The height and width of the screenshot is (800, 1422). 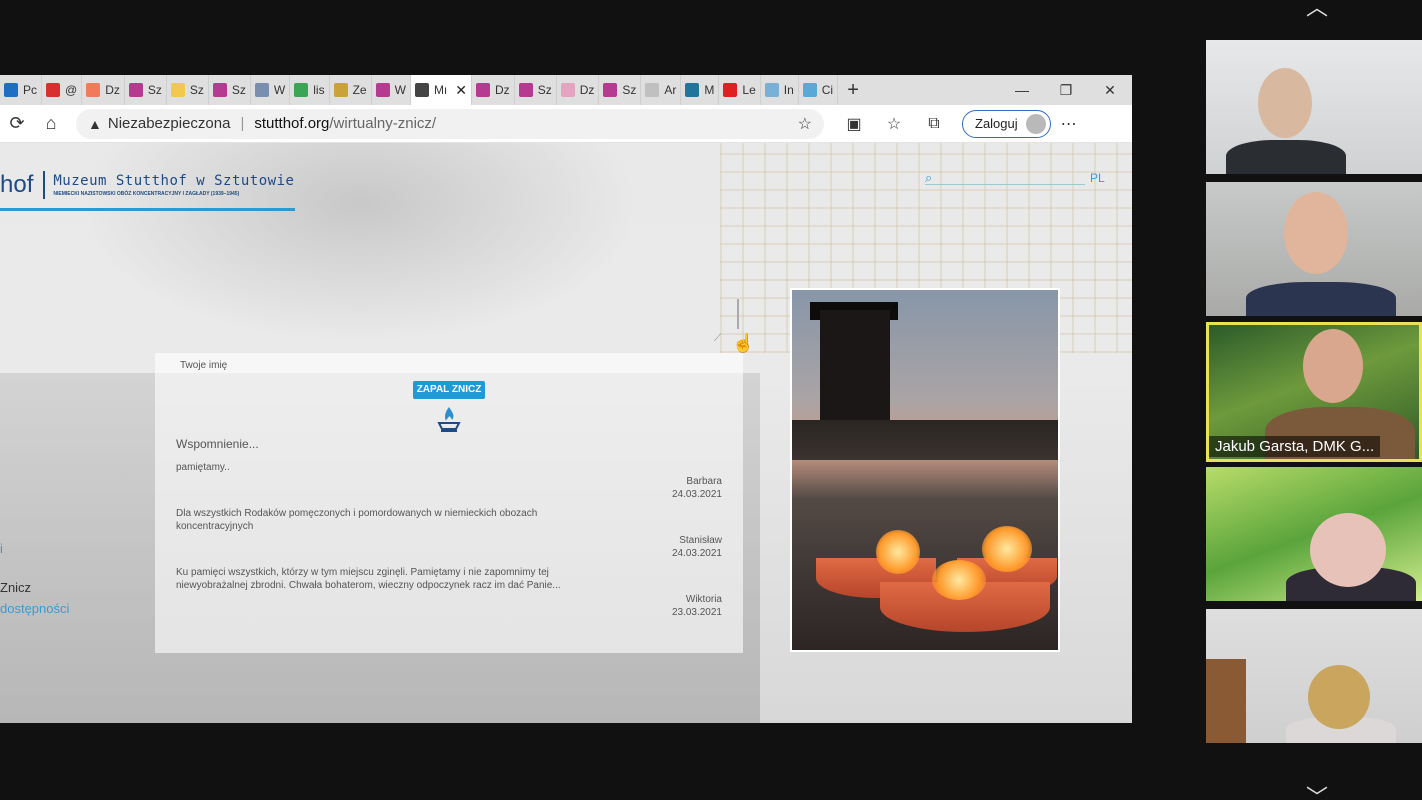 What do you see at coordinates (740, 90) in the screenshot?
I see `browser-tab: Le` at bounding box center [740, 90].